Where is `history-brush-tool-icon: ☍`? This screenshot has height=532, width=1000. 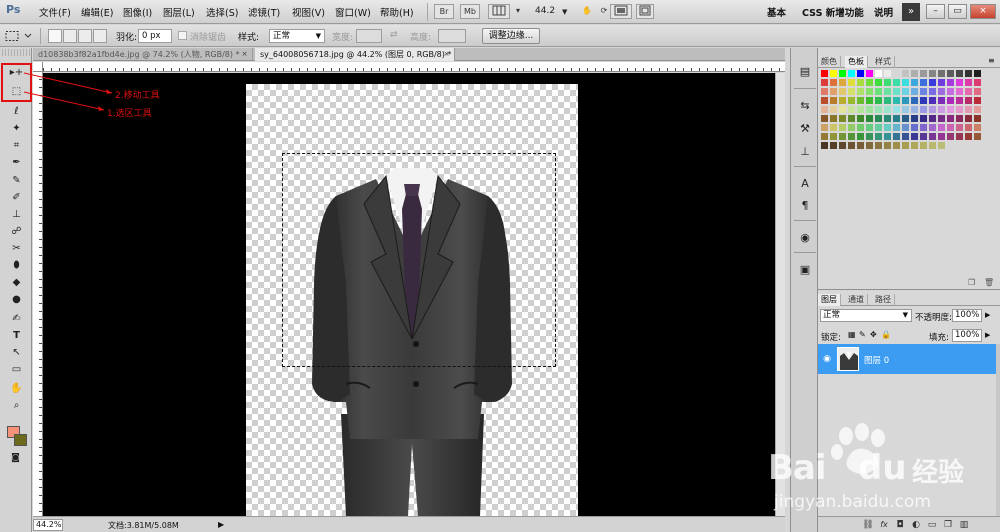 history-brush-tool-icon: ☍ is located at coordinates (16, 232).